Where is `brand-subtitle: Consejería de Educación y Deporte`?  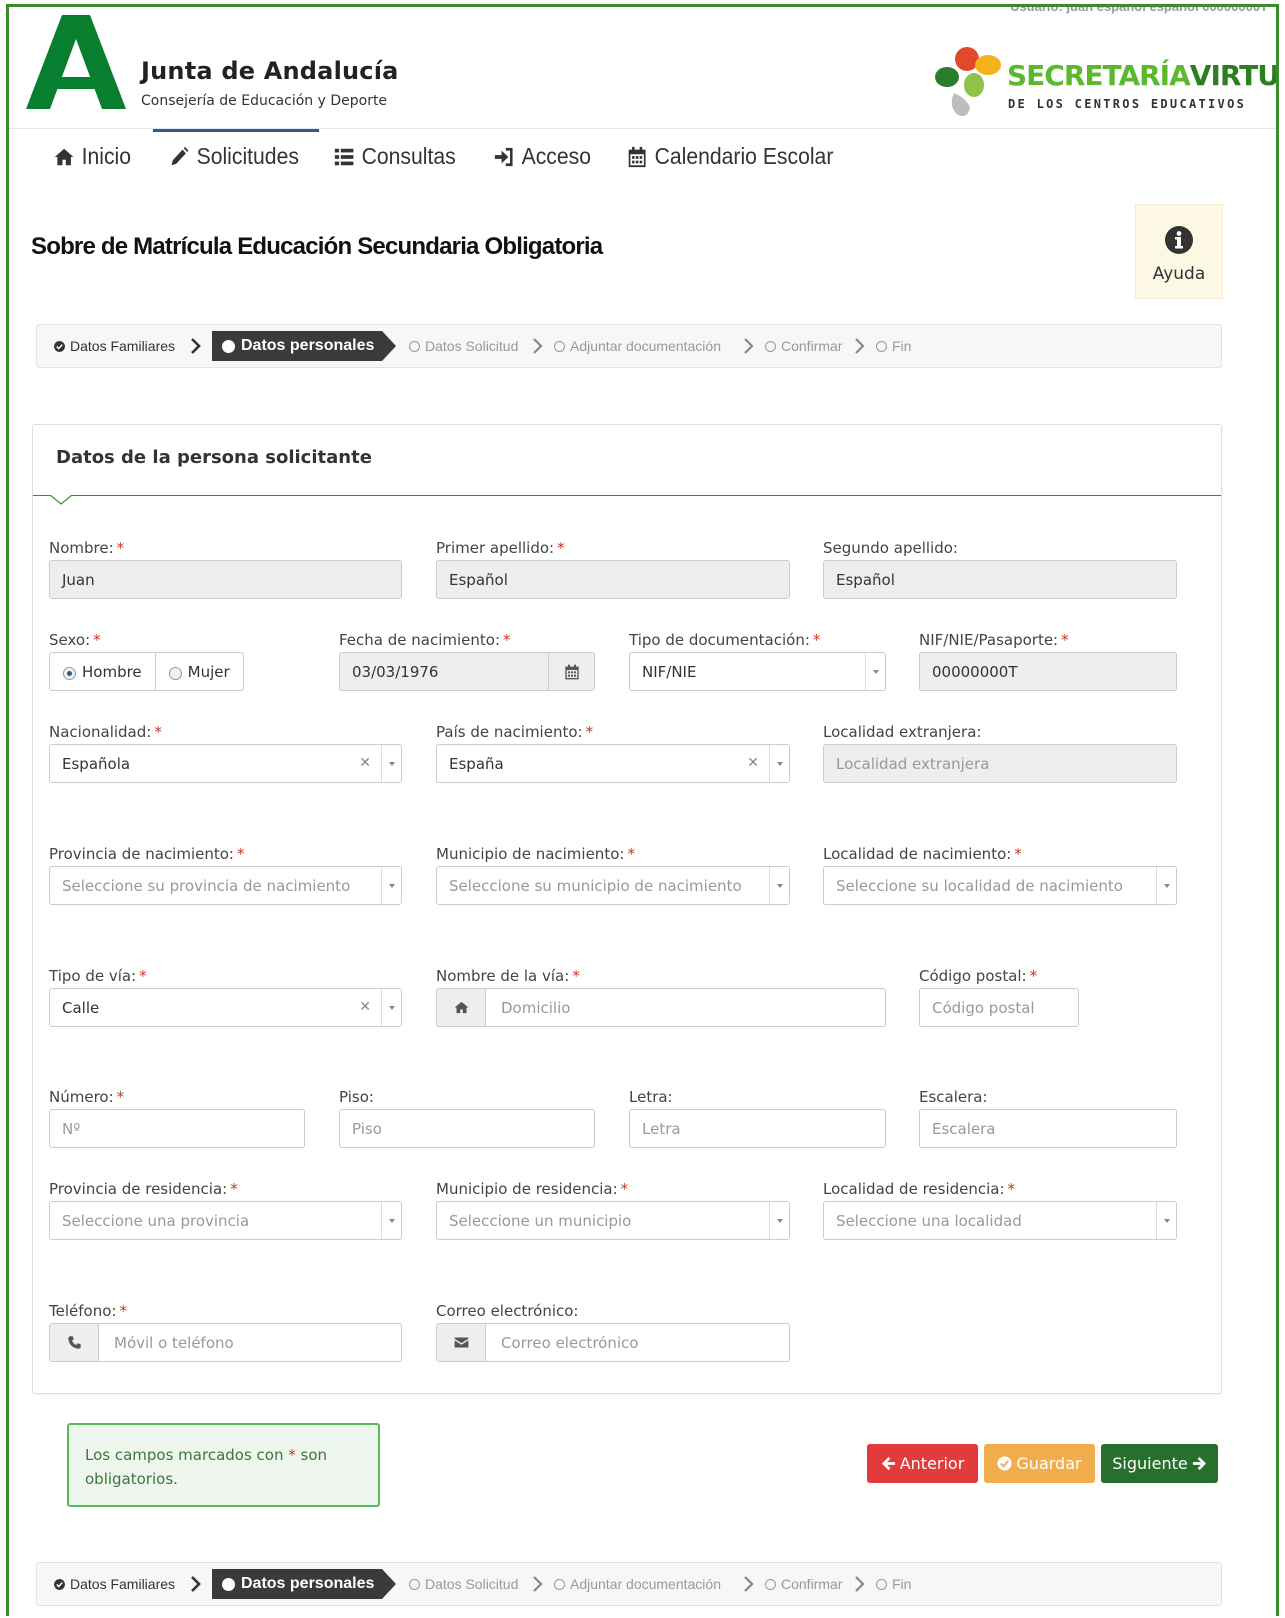
brand-subtitle: Consejería de Educación y Deporte is located at coordinates (264, 101).